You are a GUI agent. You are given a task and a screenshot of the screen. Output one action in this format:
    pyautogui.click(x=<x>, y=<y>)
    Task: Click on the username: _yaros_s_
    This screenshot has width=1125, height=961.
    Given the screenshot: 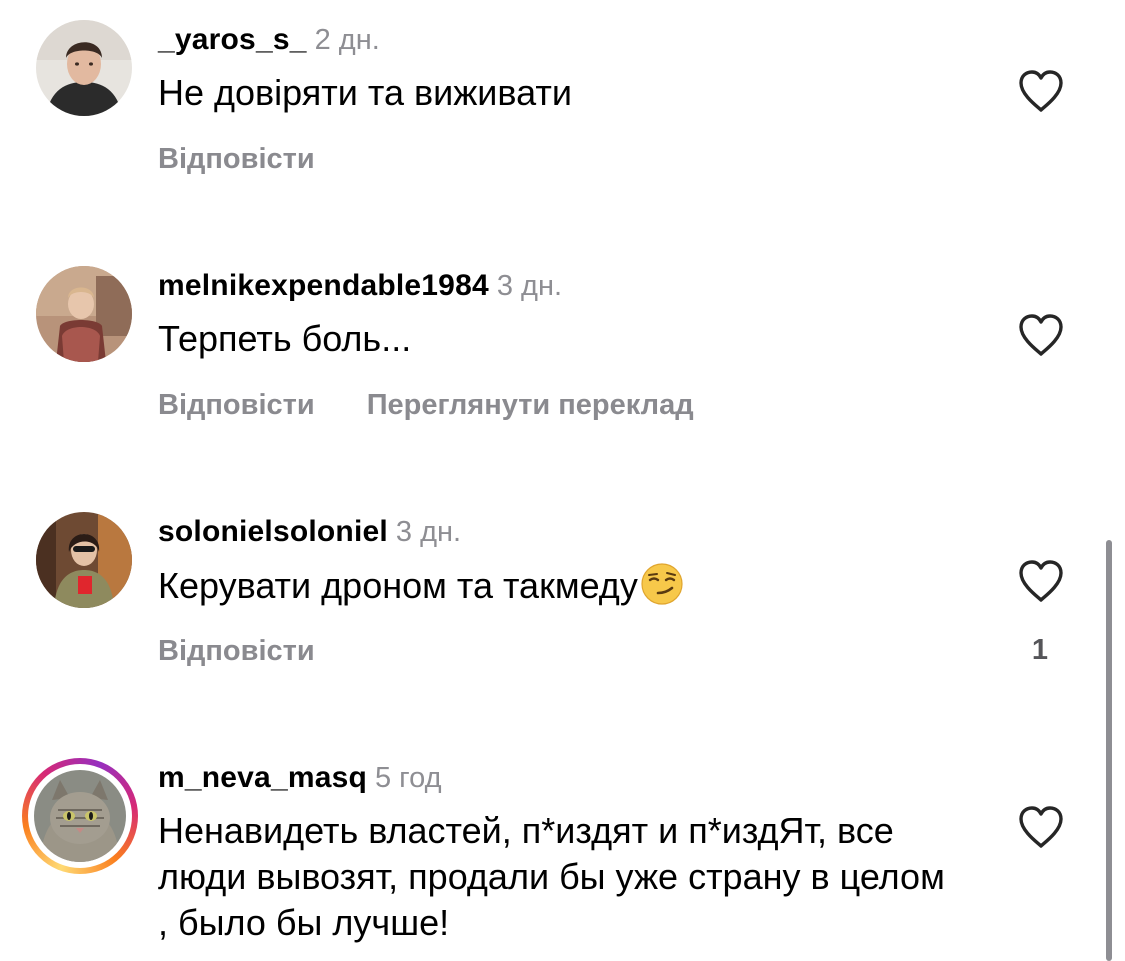 What is the action you would take?
    pyautogui.click(x=232, y=39)
    